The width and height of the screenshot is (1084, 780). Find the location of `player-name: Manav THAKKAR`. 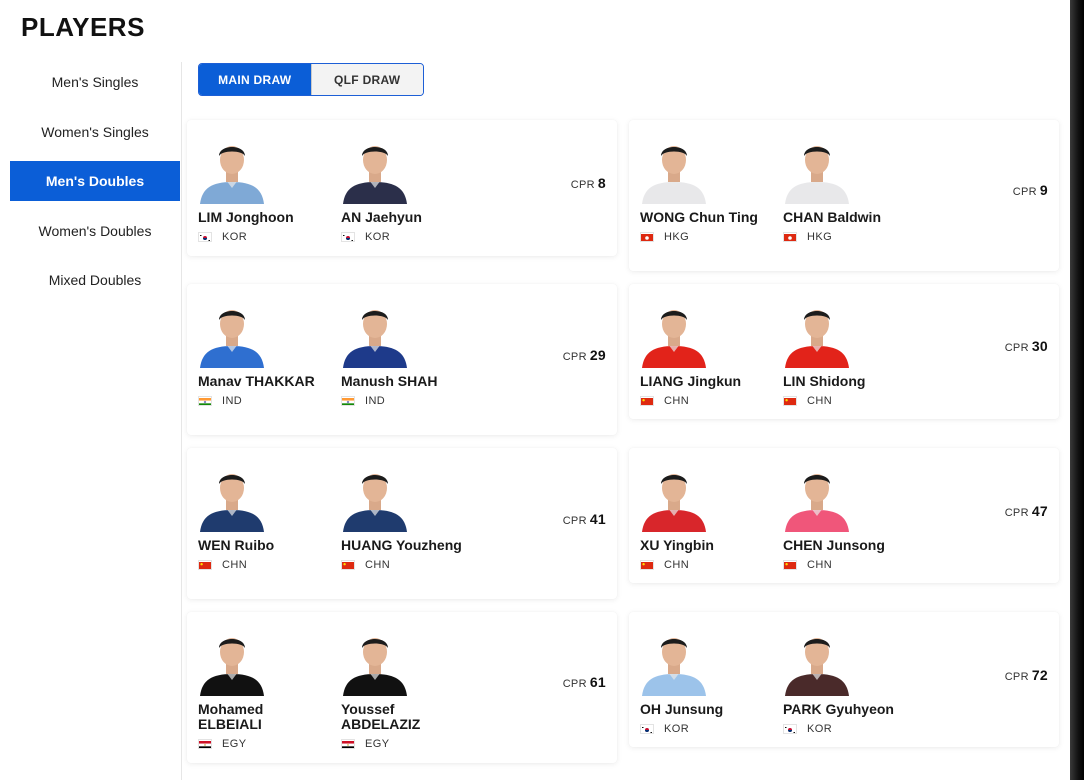

player-name: Manav THAKKAR is located at coordinates (260, 381).